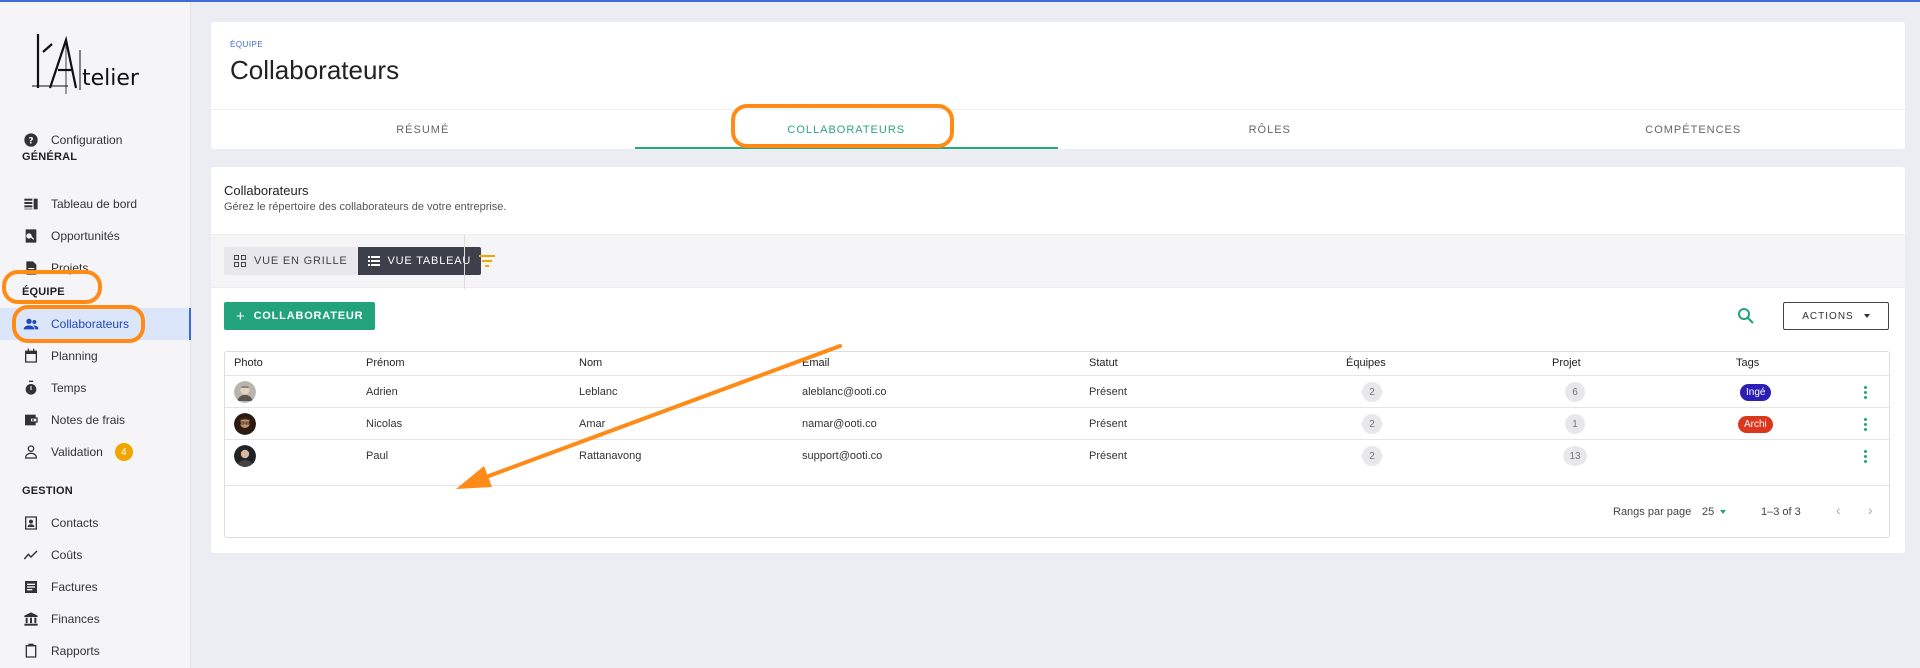  Describe the element at coordinates (31, 452) in the screenshot. I see `user-check-icon` at that location.